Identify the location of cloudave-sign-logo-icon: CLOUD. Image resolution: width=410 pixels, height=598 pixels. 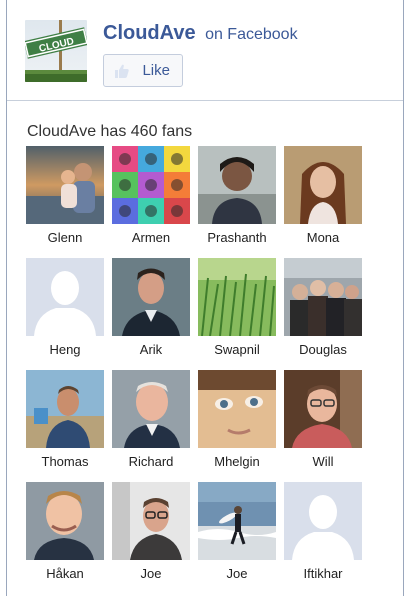
(56, 51).